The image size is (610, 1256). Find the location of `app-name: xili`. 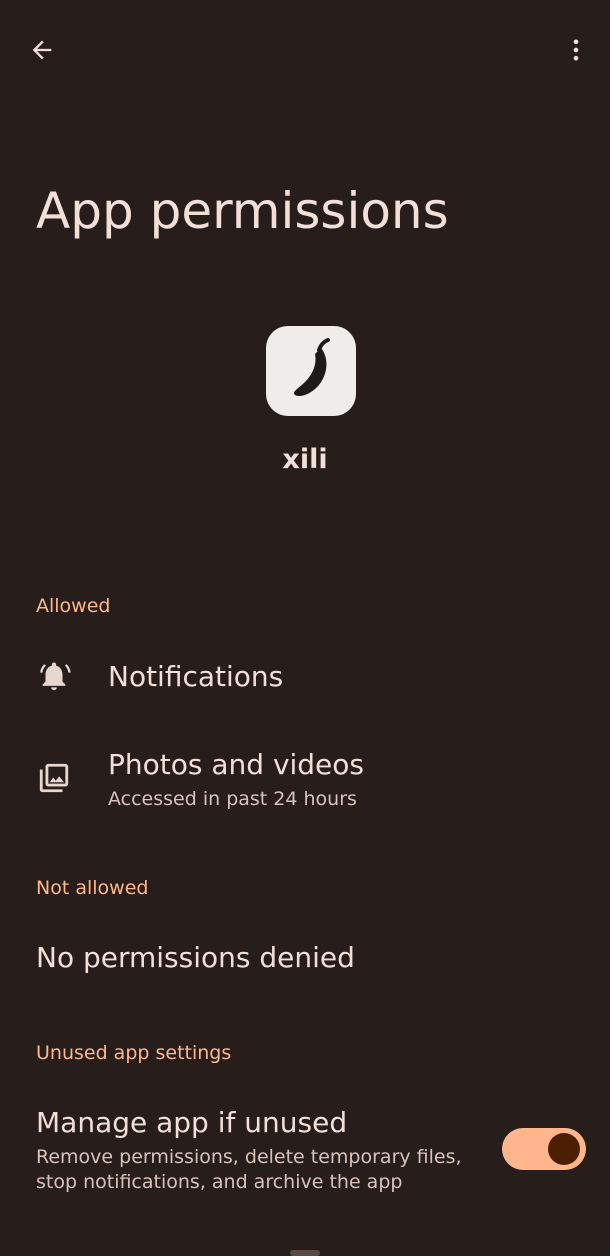

app-name: xili is located at coordinates (305, 459).